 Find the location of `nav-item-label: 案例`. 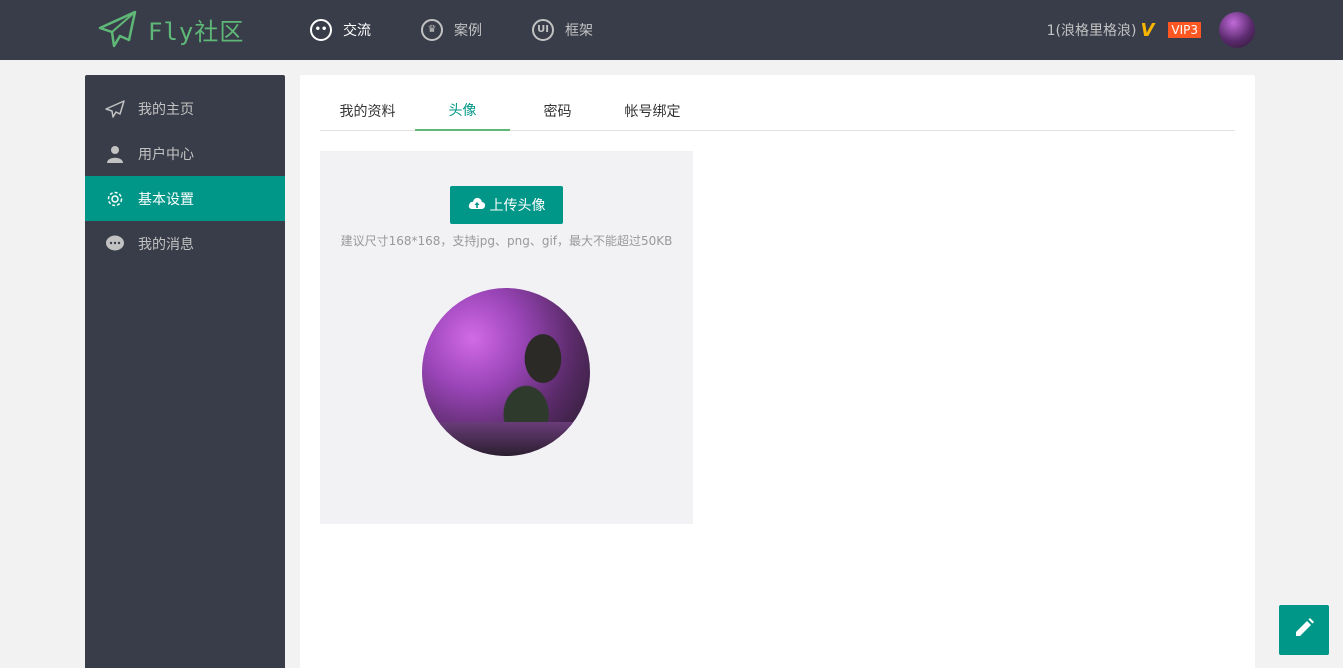

nav-item-label: 案例 is located at coordinates (468, 31).